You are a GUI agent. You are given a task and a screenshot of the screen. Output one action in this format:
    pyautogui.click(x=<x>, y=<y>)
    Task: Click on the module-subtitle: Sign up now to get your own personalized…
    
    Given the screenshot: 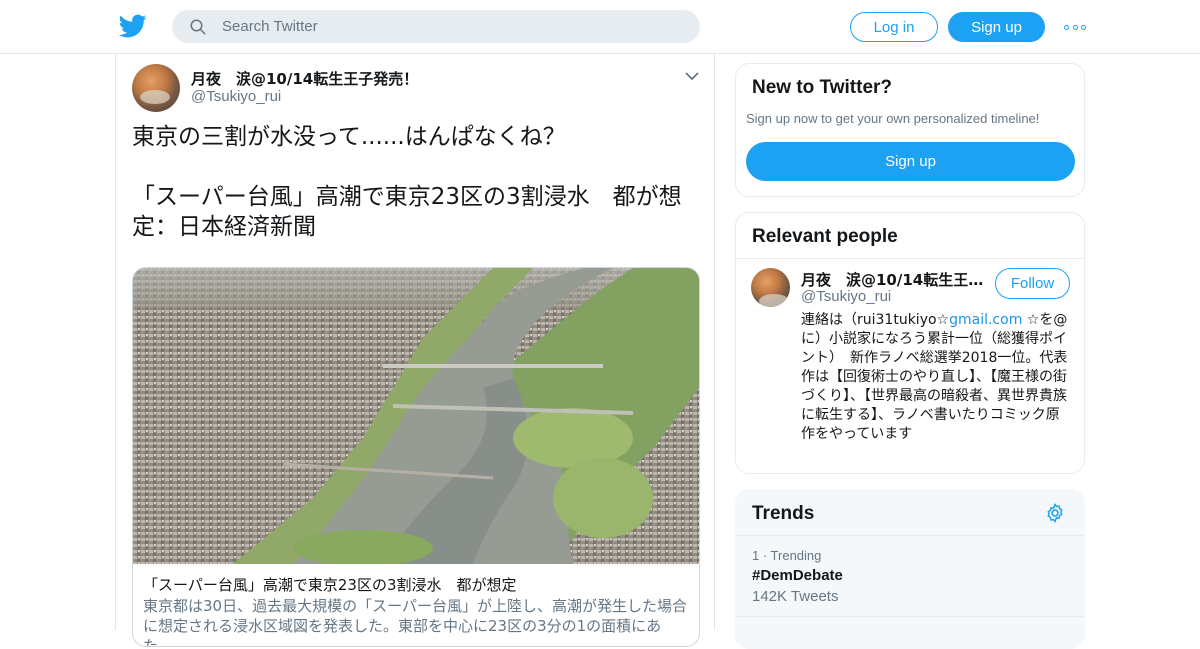 What is the action you would take?
    pyautogui.click(x=893, y=118)
    